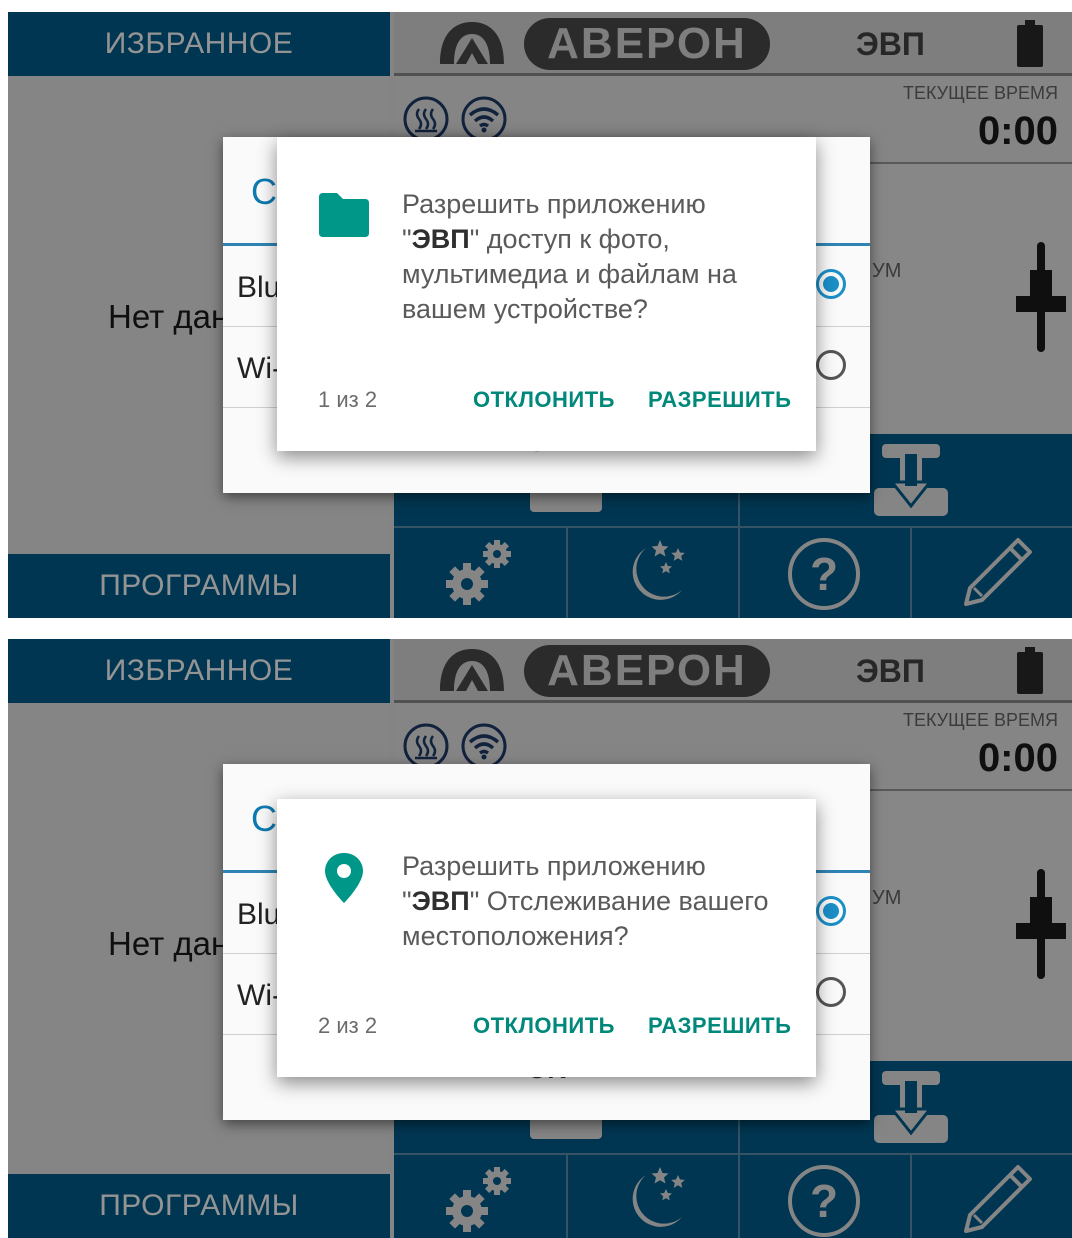 The width and height of the screenshot is (1072, 1238). I want to click on permission-counter: 2 из 2, so click(348, 1025).